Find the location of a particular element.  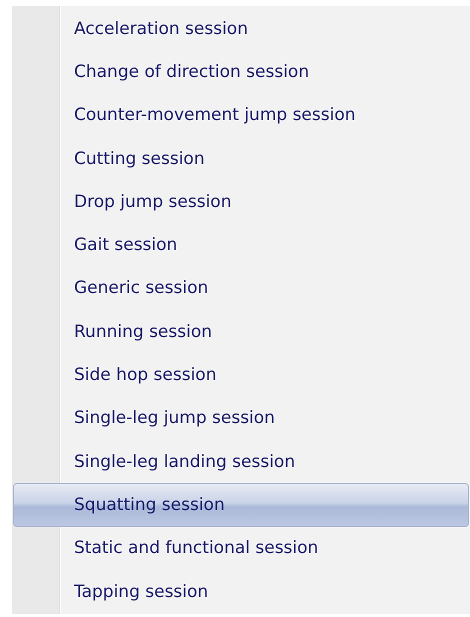

menu-item: Side hop session is located at coordinates (241, 375).